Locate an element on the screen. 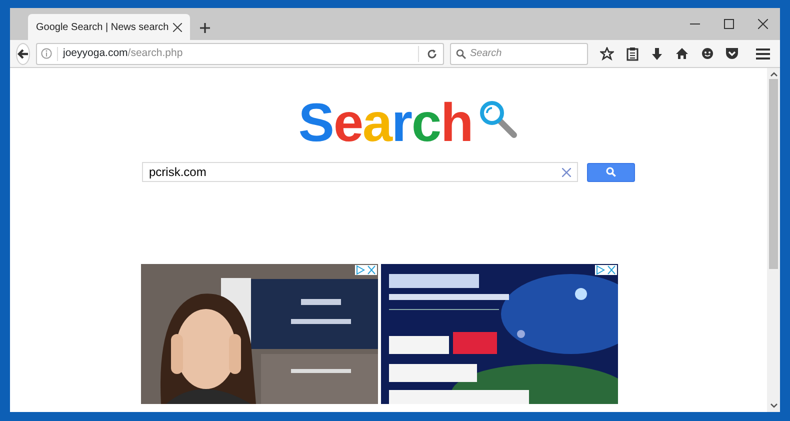  logo-text: Search is located at coordinates (385, 123).